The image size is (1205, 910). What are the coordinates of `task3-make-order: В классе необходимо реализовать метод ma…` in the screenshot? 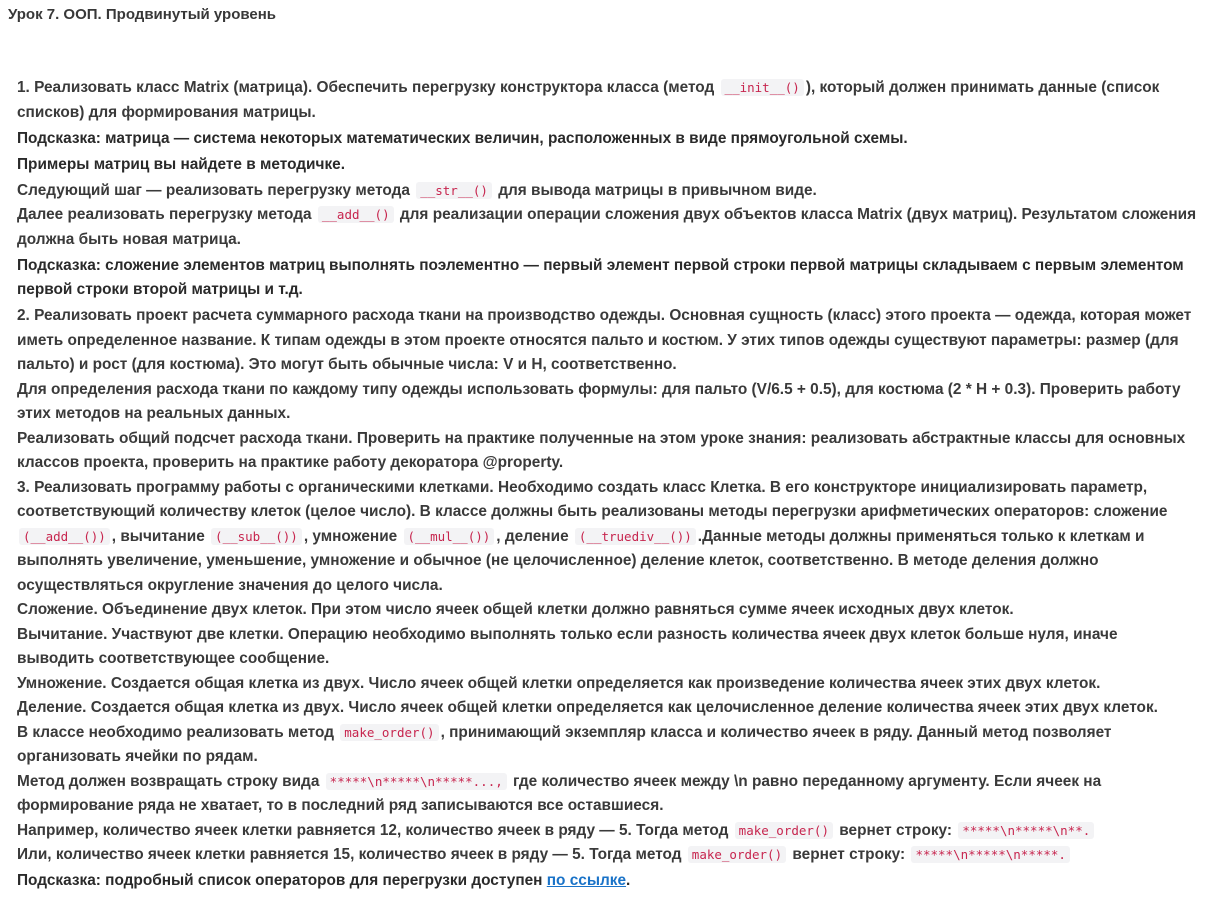 It's located at (564, 744).